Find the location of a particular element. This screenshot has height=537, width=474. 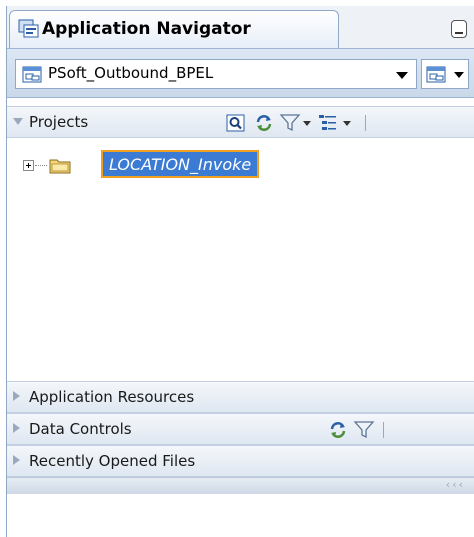

options-dropdown-arrow-icon is located at coordinates (347, 123).